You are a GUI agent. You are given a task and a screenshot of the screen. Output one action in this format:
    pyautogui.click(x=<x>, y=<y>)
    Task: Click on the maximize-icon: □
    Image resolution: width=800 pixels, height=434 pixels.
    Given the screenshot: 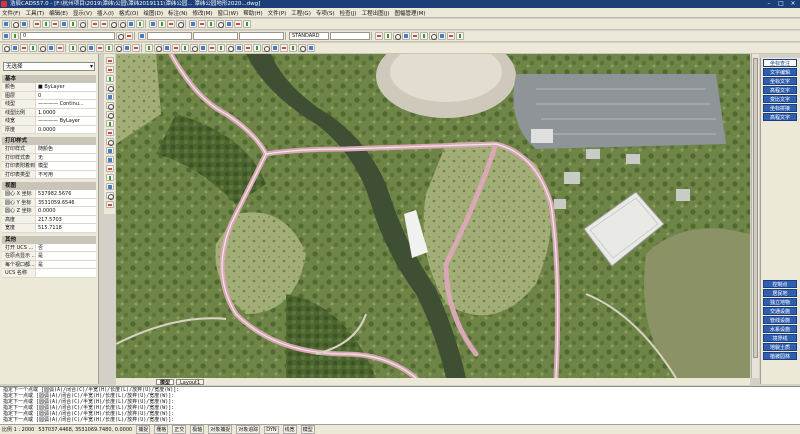 What is the action you would take?
    pyautogui.click(x=781, y=3)
    